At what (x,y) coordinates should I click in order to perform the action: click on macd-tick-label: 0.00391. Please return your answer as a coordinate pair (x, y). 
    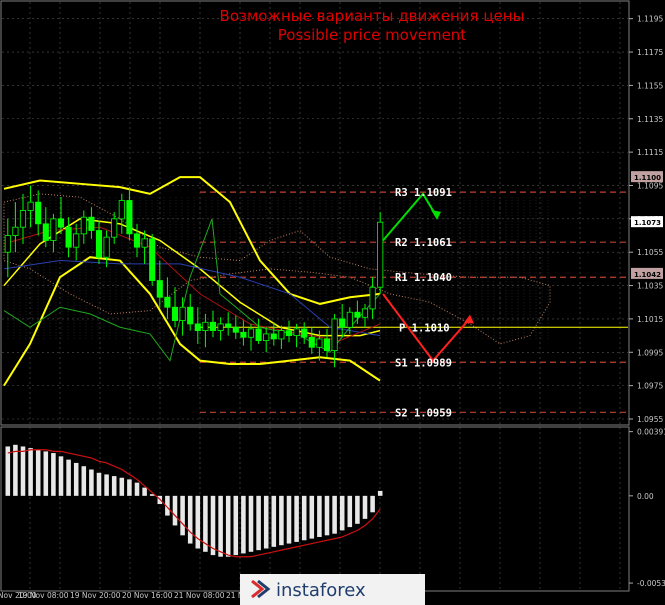
    Looking at the image, I should click on (651, 432).